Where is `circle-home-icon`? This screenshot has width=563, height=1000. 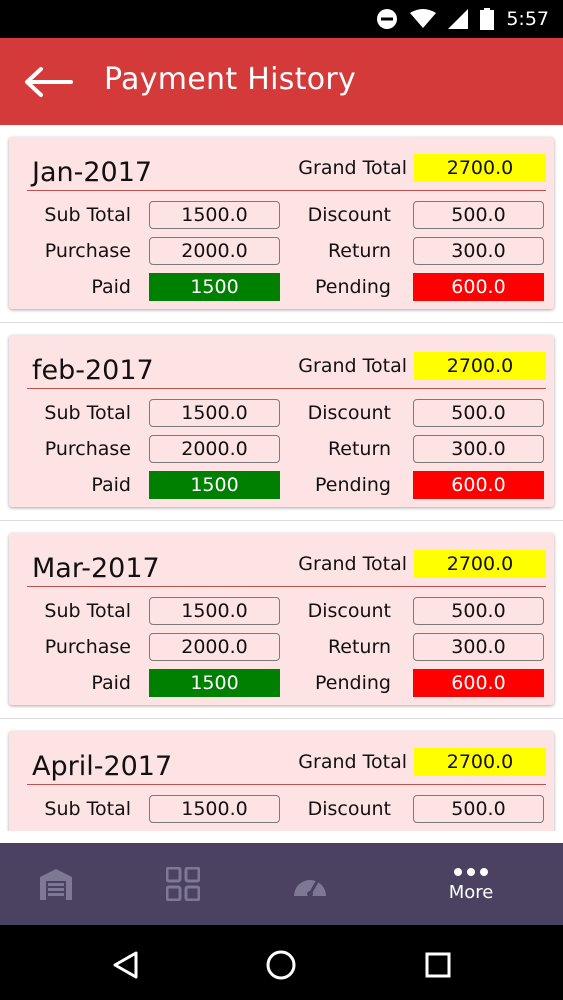 circle-home-icon is located at coordinates (281, 965).